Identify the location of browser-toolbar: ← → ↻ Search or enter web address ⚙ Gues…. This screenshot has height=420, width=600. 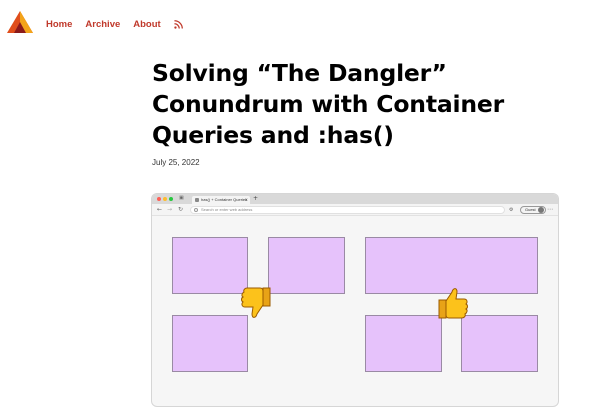
(355, 210).